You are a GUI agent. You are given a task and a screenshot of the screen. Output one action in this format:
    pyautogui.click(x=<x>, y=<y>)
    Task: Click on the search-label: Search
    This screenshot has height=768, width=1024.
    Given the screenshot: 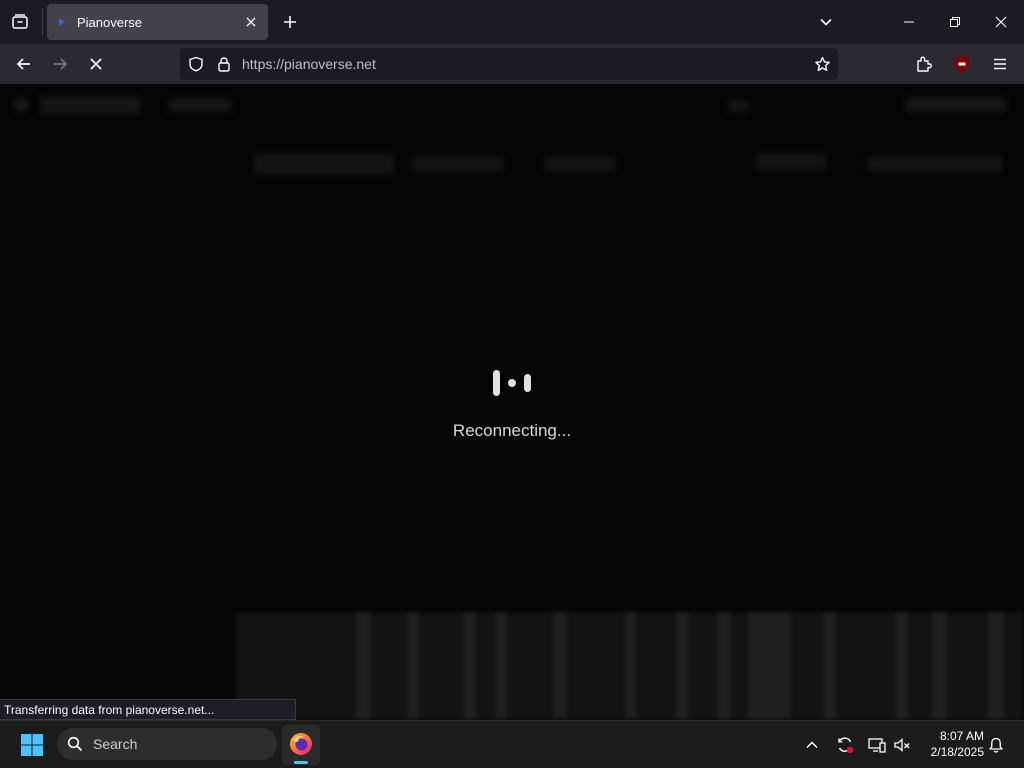 What is the action you would take?
    pyautogui.click(x=115, y=744)
    